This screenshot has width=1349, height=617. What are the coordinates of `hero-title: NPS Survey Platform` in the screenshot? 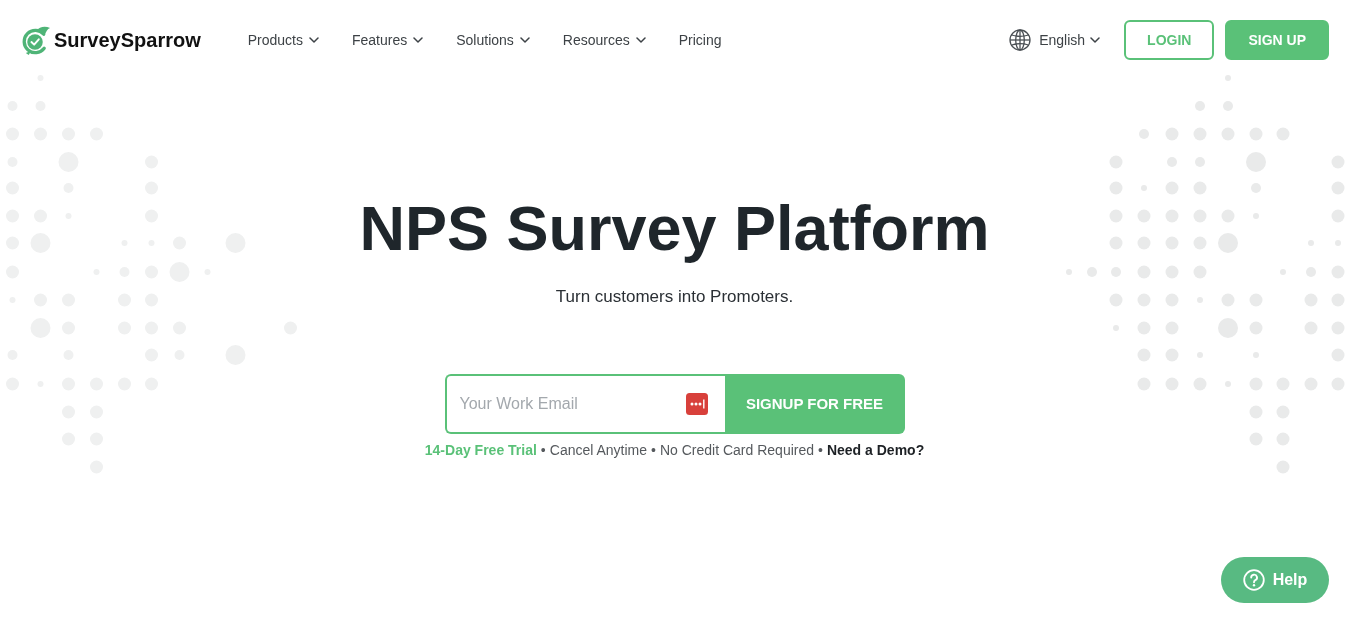 It's located at (674, 228).